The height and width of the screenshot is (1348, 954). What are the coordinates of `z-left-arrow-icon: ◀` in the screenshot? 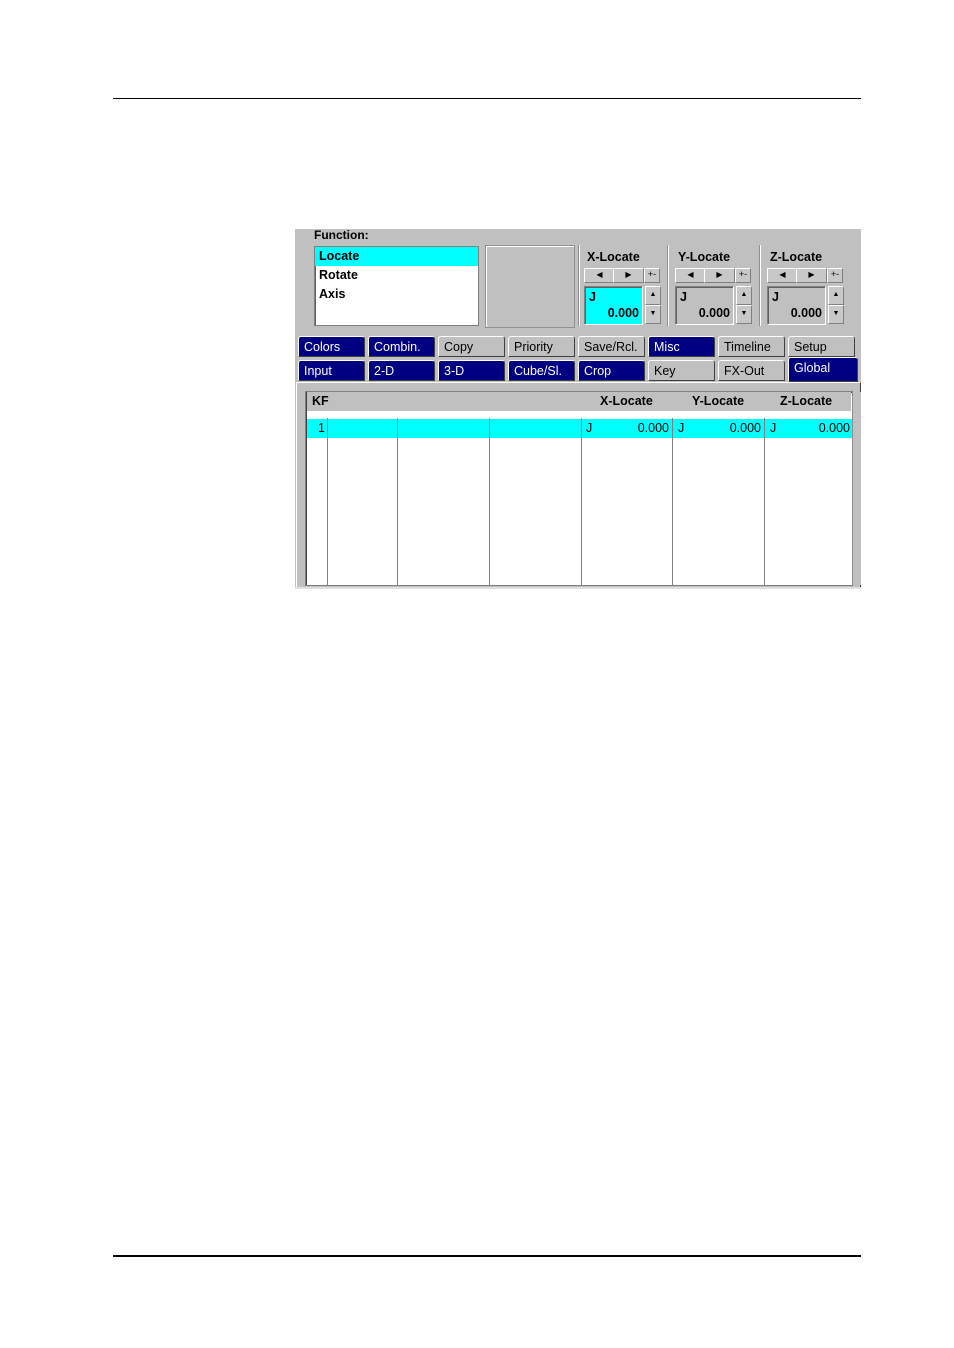 It's located at (782, 275).